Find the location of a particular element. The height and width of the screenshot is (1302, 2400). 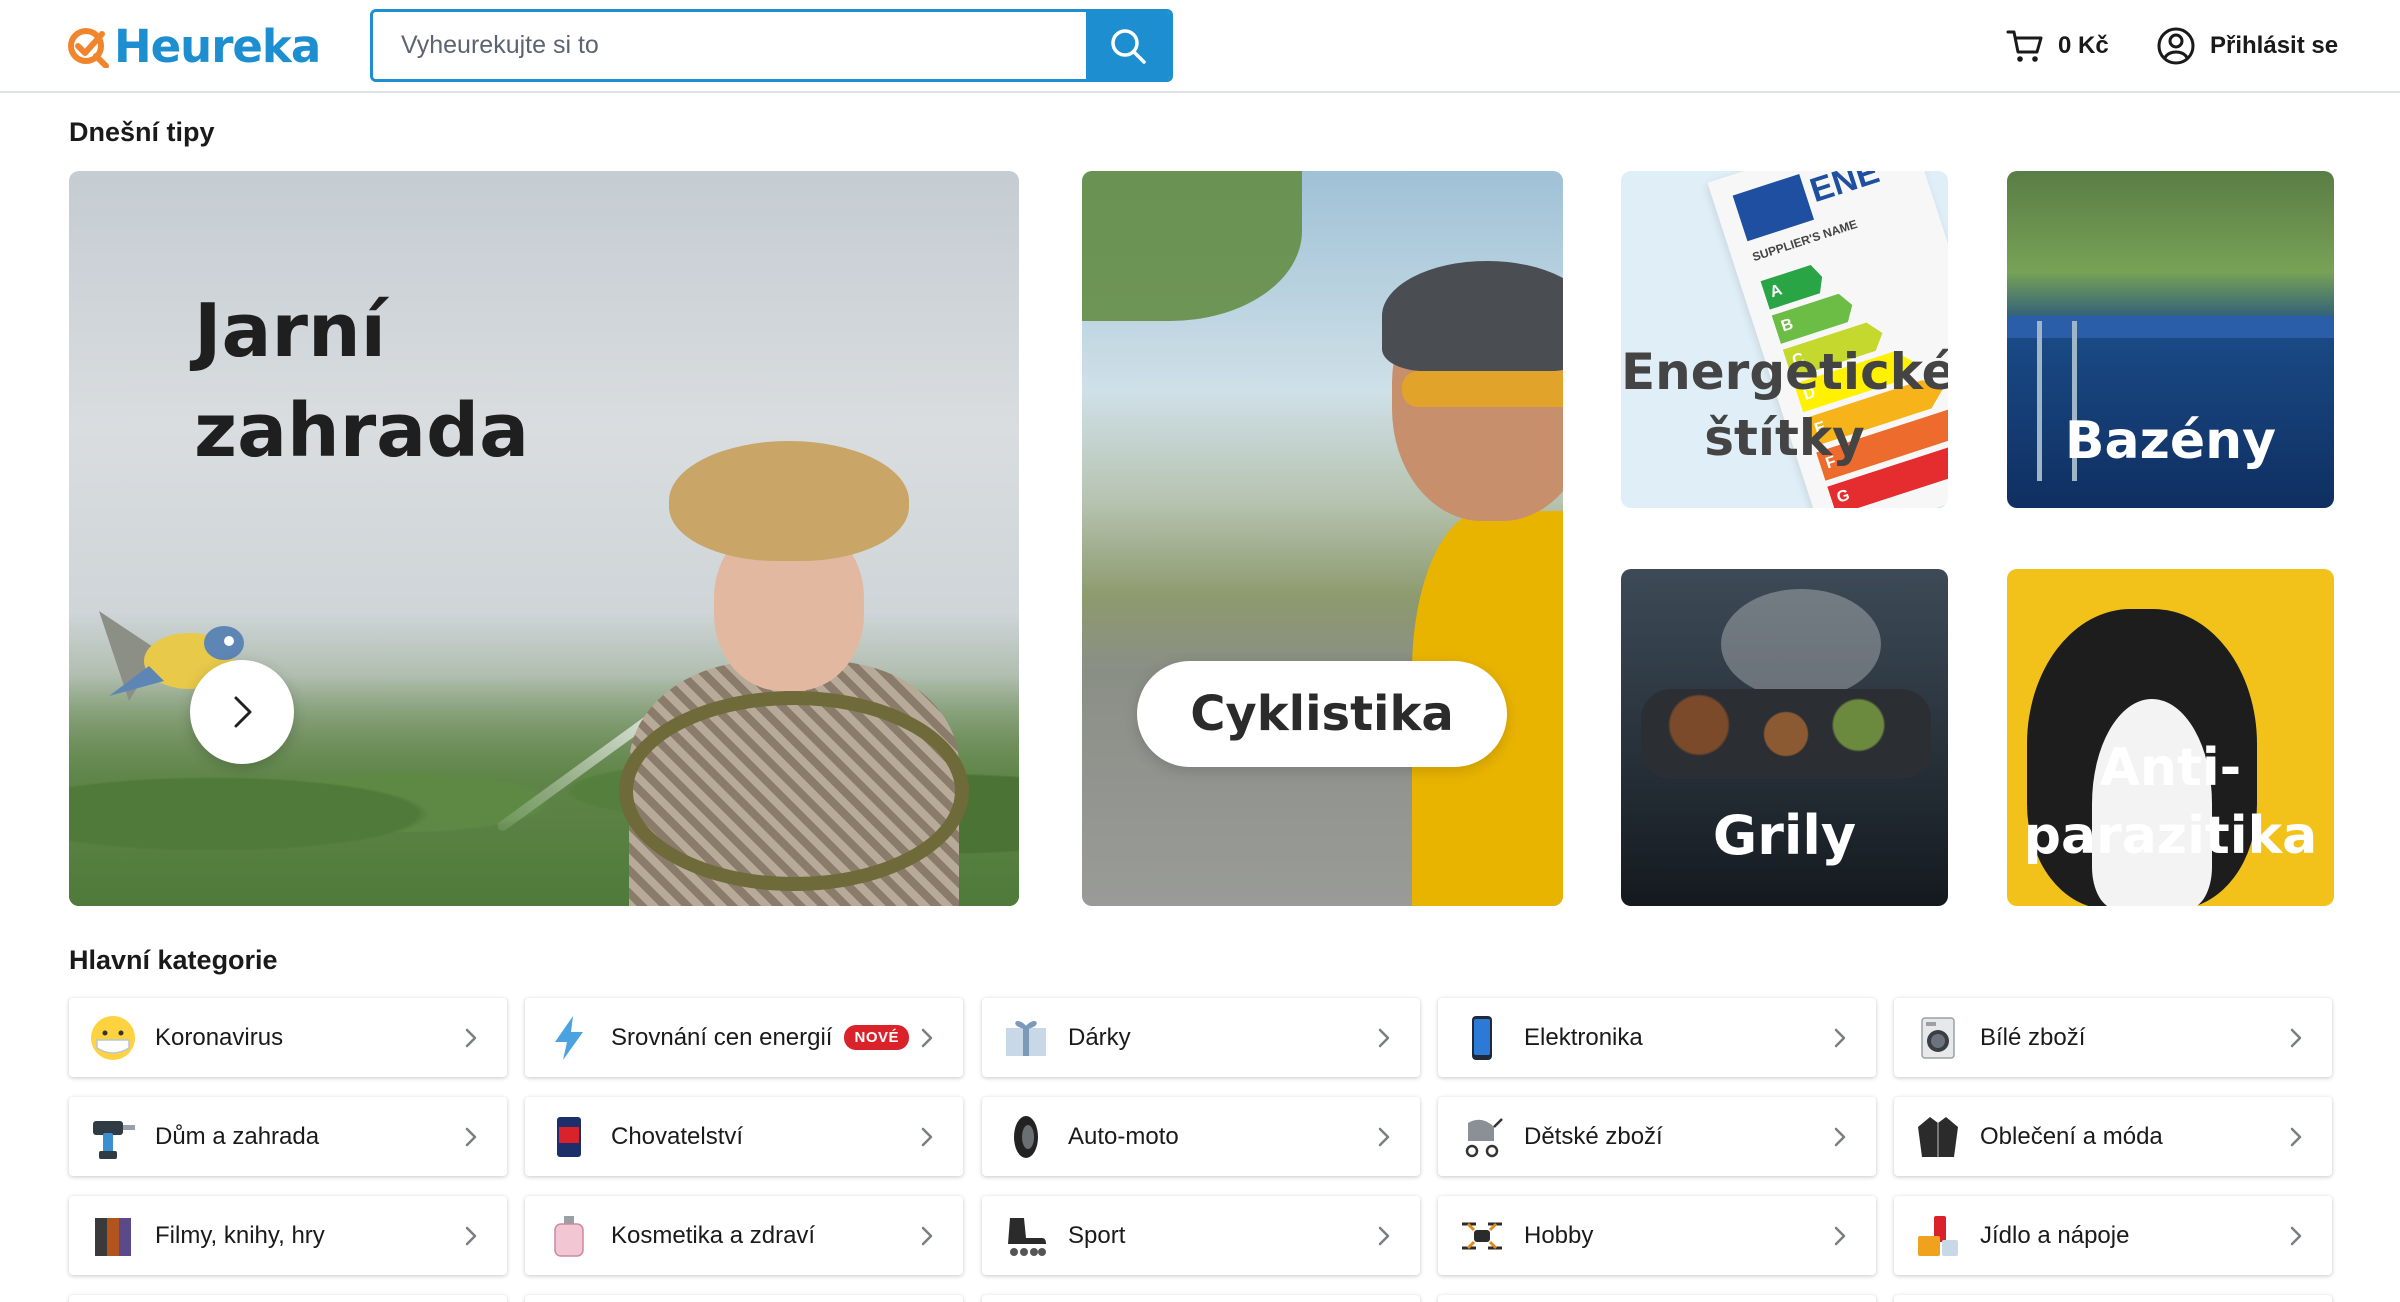

cycling-label: Cyklistika is located at coordinates (1322, 714).